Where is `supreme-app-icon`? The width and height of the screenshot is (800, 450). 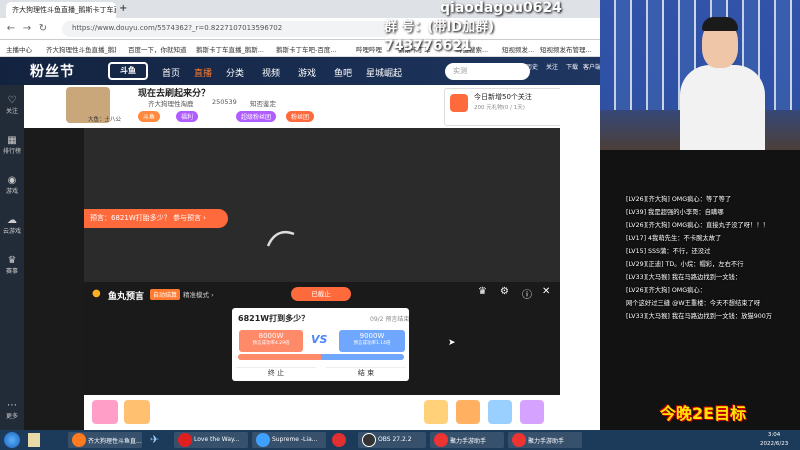
supreme-app-icon is located at coordinates (263, 440).